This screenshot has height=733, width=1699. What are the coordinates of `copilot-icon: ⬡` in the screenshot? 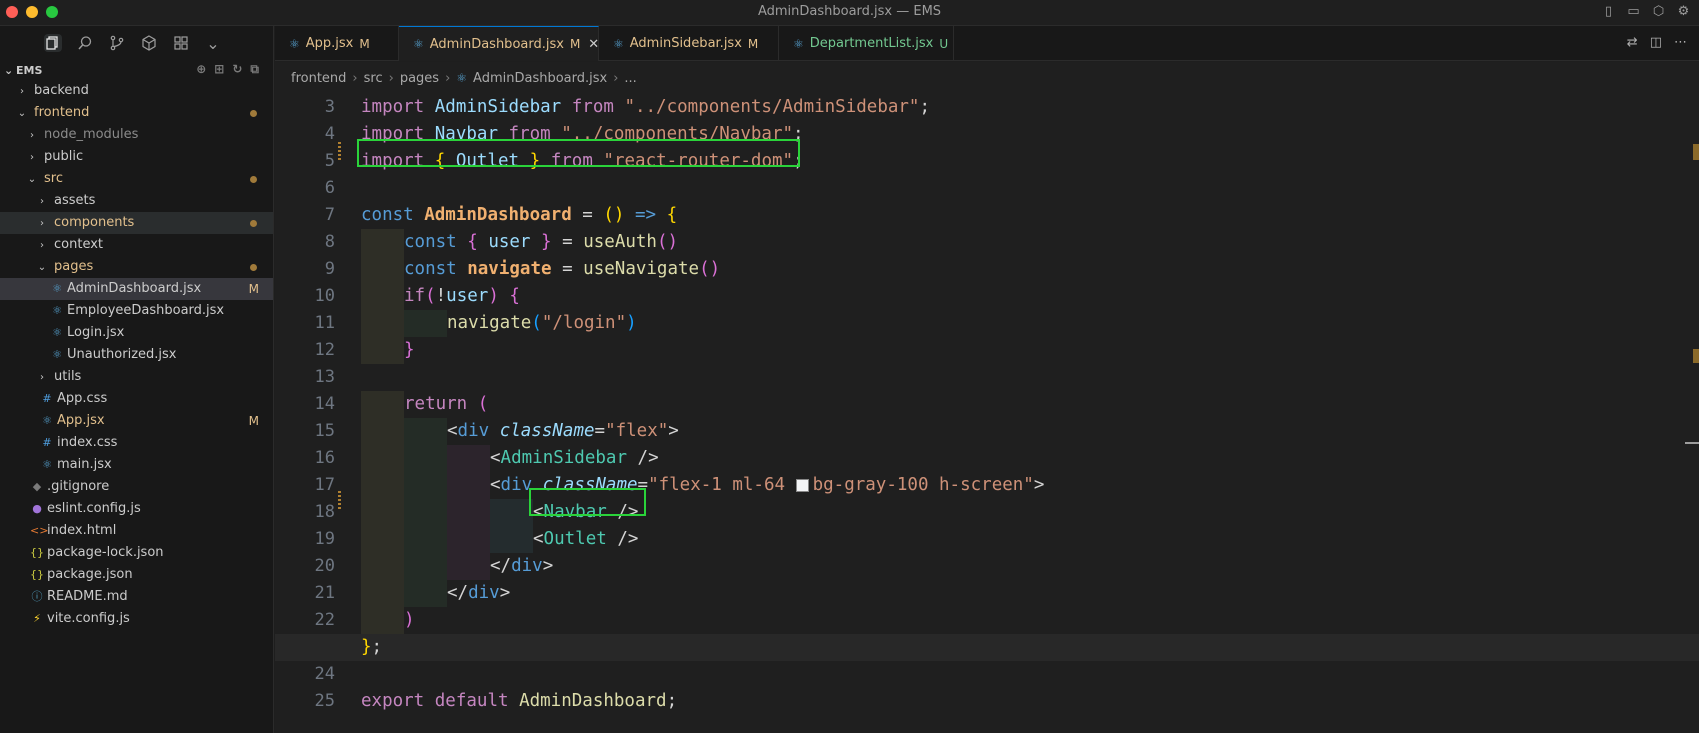 It's located at (1658, 11).